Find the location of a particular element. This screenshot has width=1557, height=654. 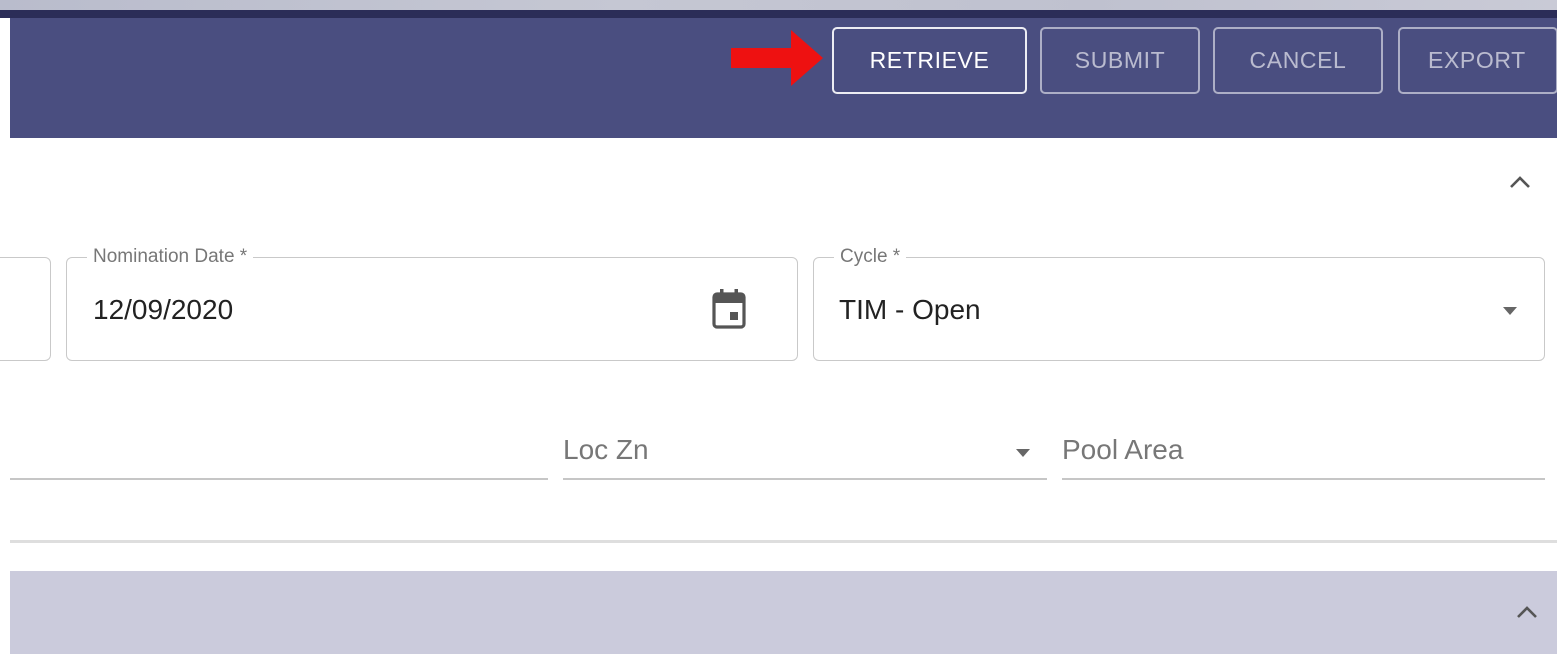

nomination-date-value: 12/09/2020 is located at coordinates (163, 310).